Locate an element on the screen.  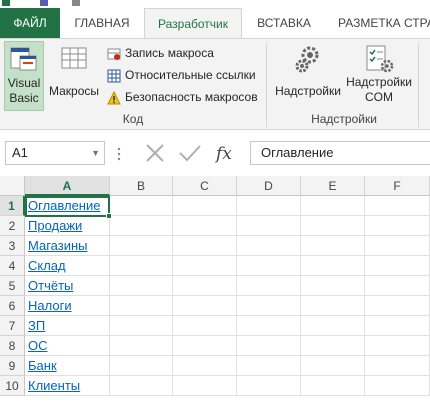
tab-insert: ВСТАВКА is located at coordinates (284, 23).